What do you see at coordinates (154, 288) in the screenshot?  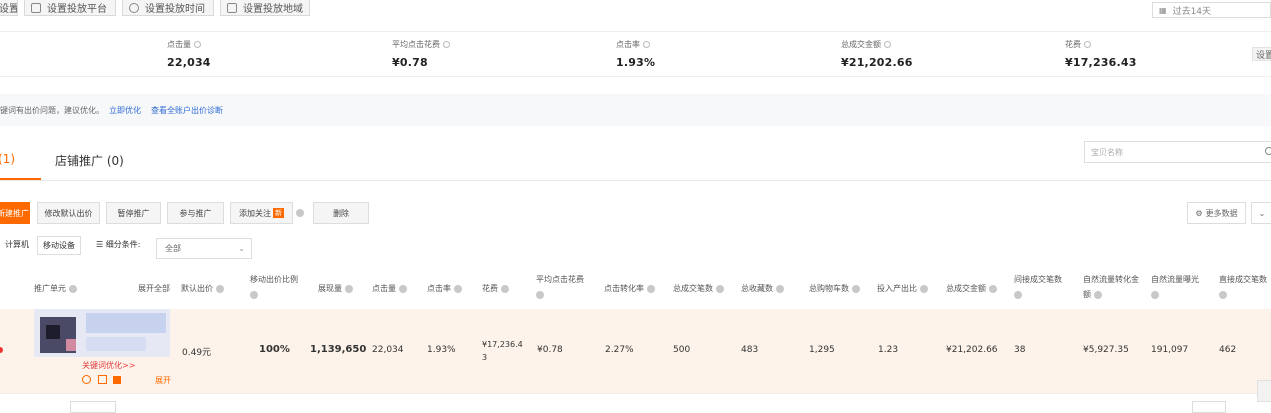 I see `expand-all-link: 展开全部` at bounding box center [154, 288].